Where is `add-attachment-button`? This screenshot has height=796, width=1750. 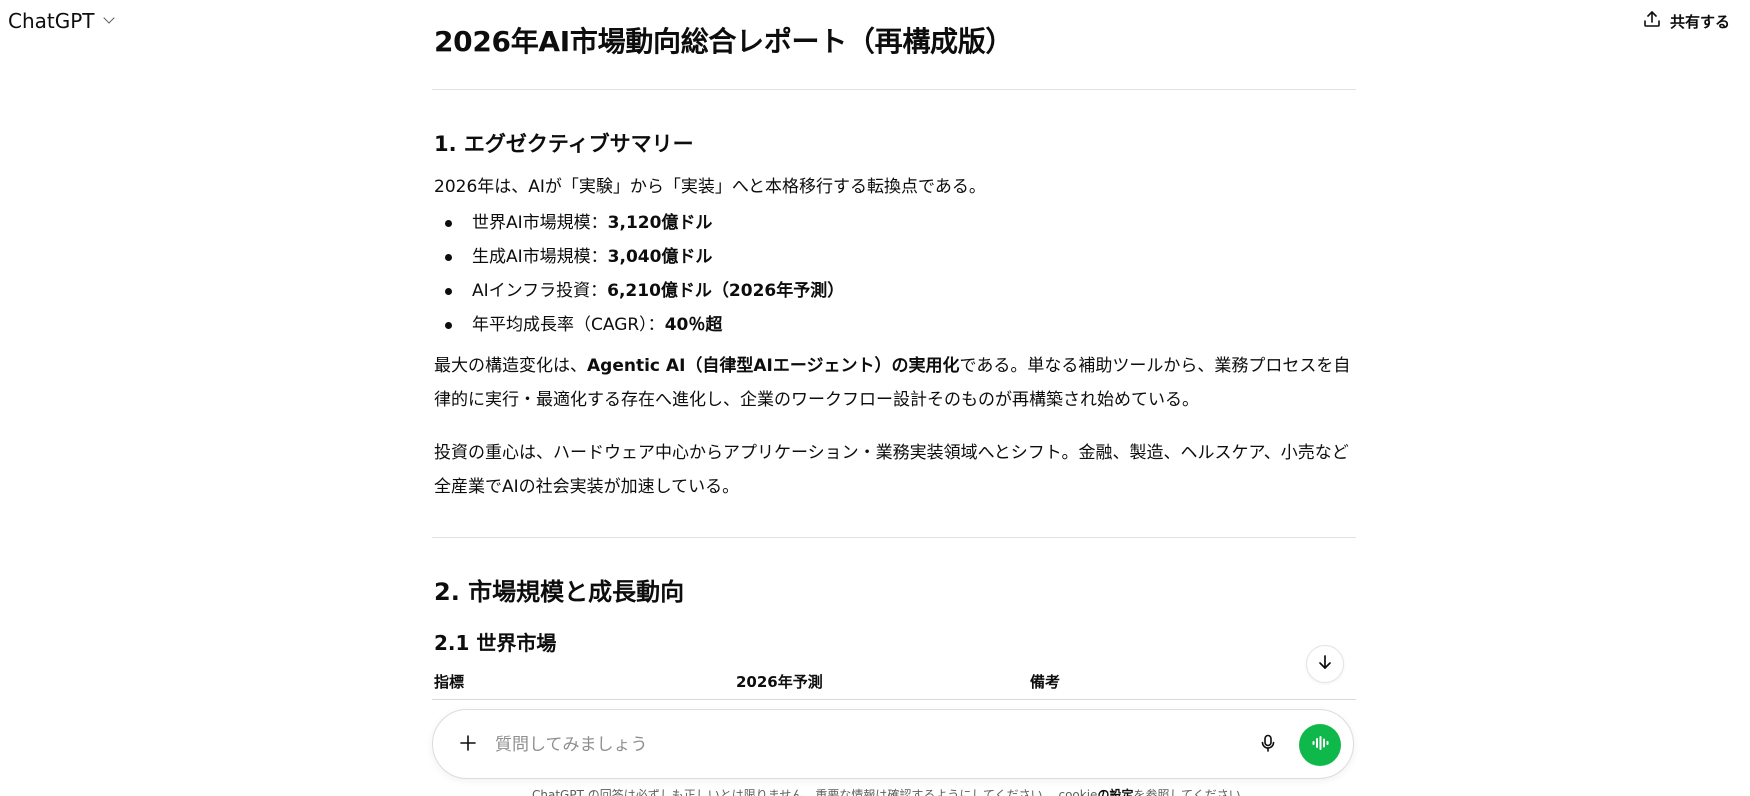 add-attachment-button is located at coordinates (468, 745).